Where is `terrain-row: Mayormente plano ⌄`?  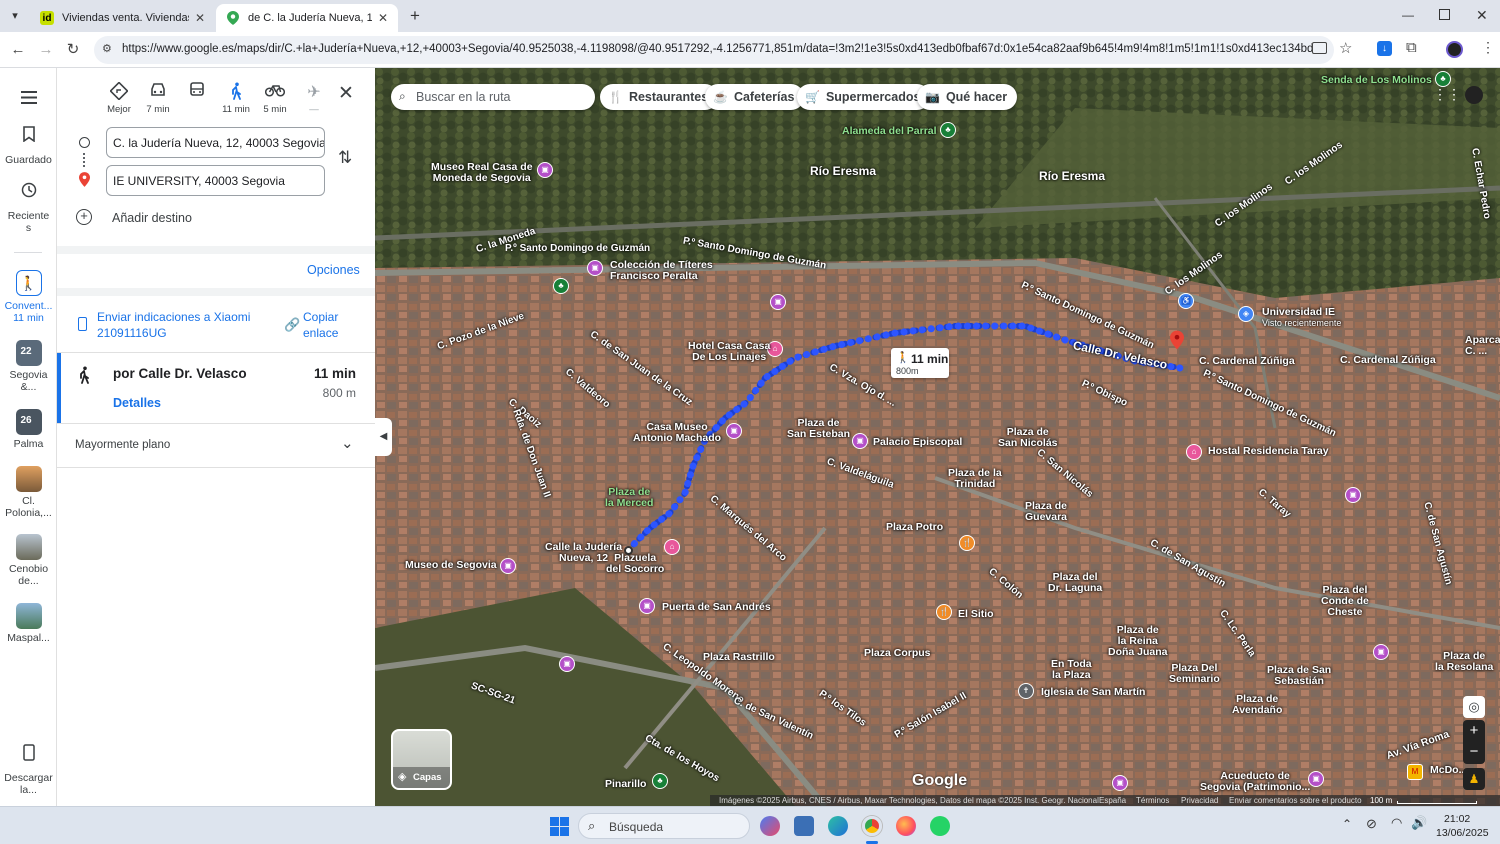
terrain-row: Mayormente plano ⌄ is located at coordinates (216, 445).